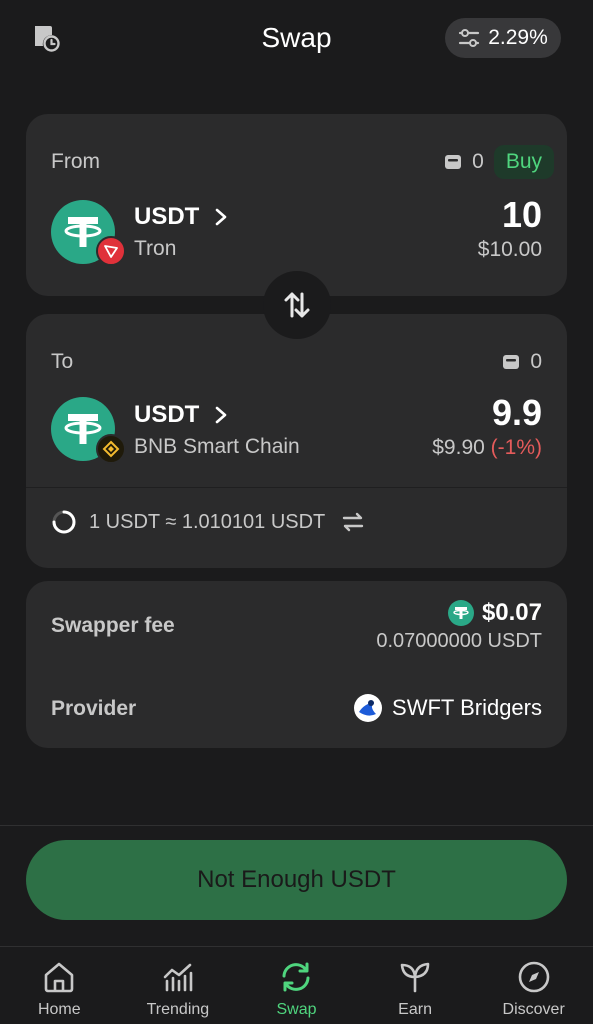 Image resolution: width=593 pixels, height=1024 pixels. I want to click on to-amount: 9.9, so click(516, 412).